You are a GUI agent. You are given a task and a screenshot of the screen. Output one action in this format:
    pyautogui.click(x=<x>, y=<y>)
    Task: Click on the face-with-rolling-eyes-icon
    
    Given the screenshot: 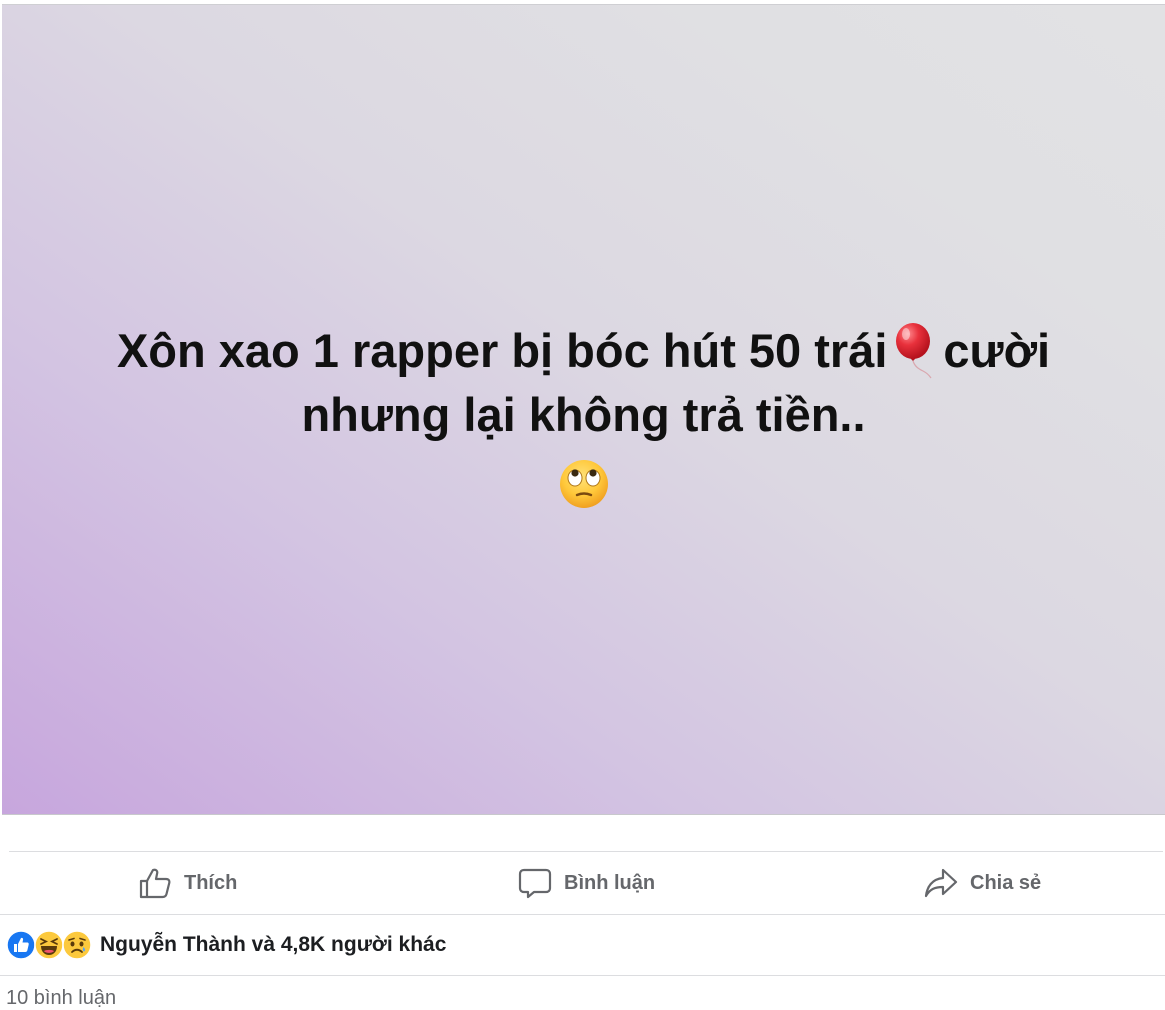 What is the action you would take?
    pyautogui.click(x=583, y=483)
    